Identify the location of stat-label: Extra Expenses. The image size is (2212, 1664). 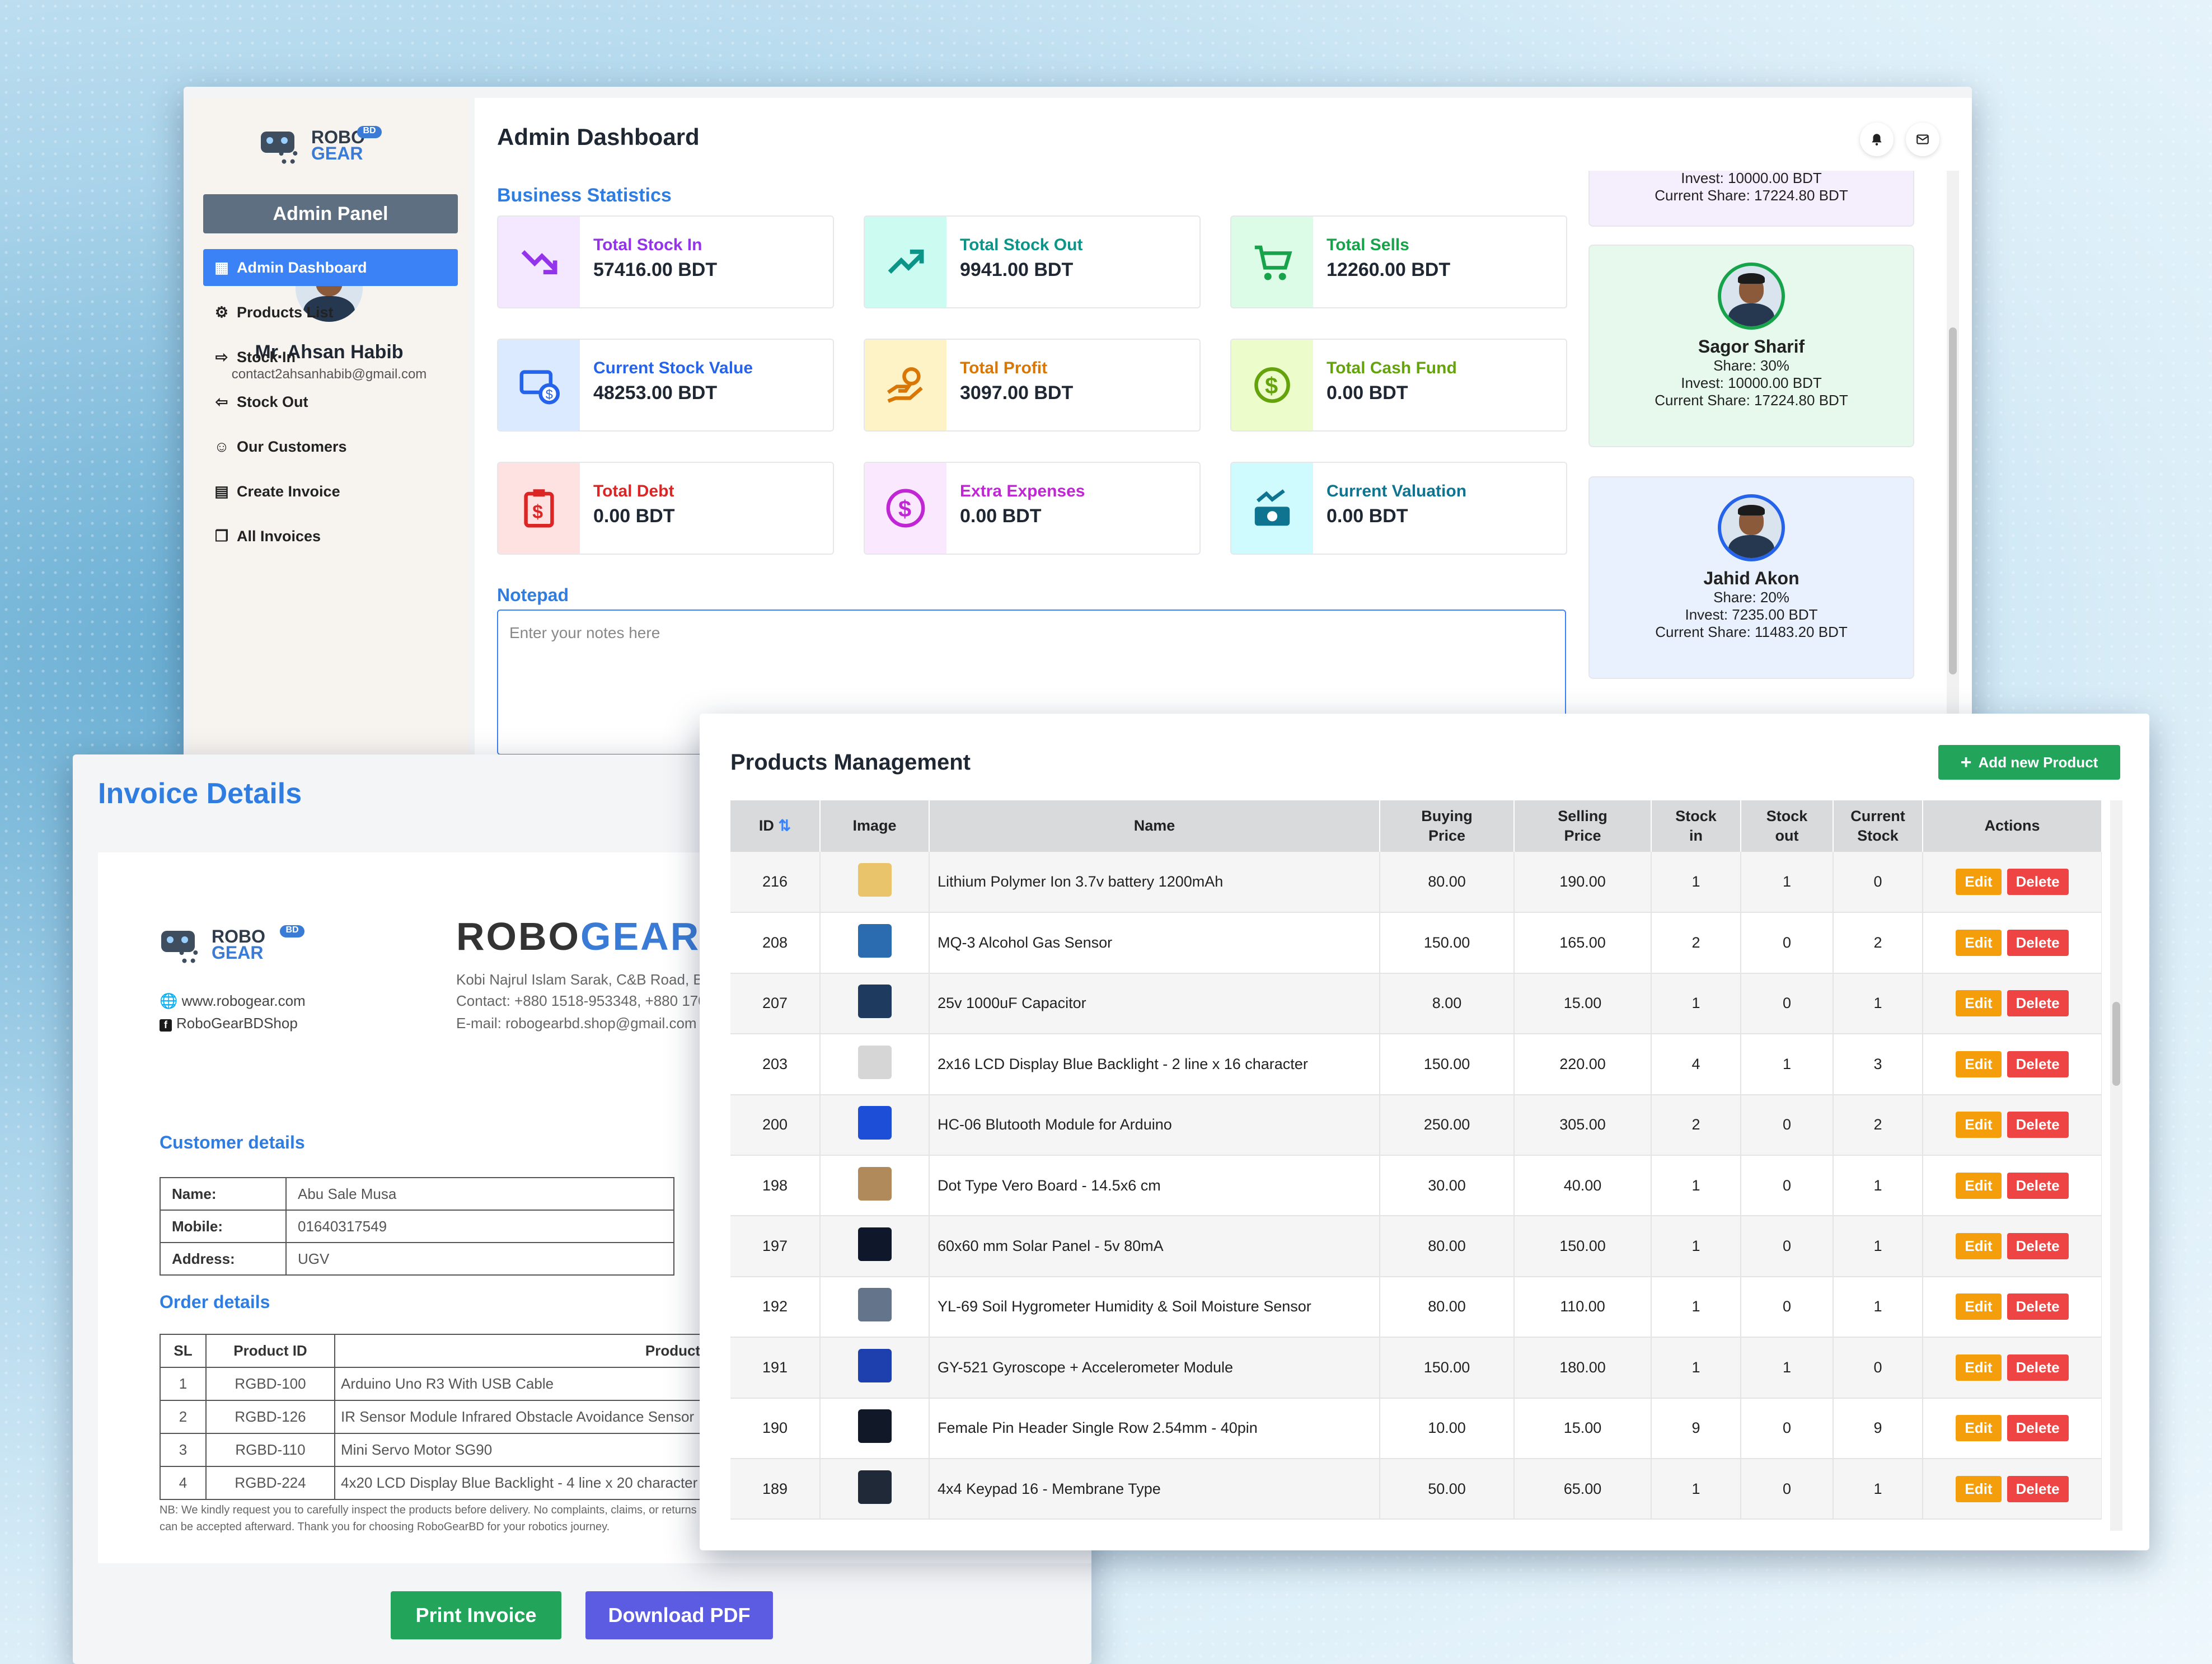
(1022, 491).